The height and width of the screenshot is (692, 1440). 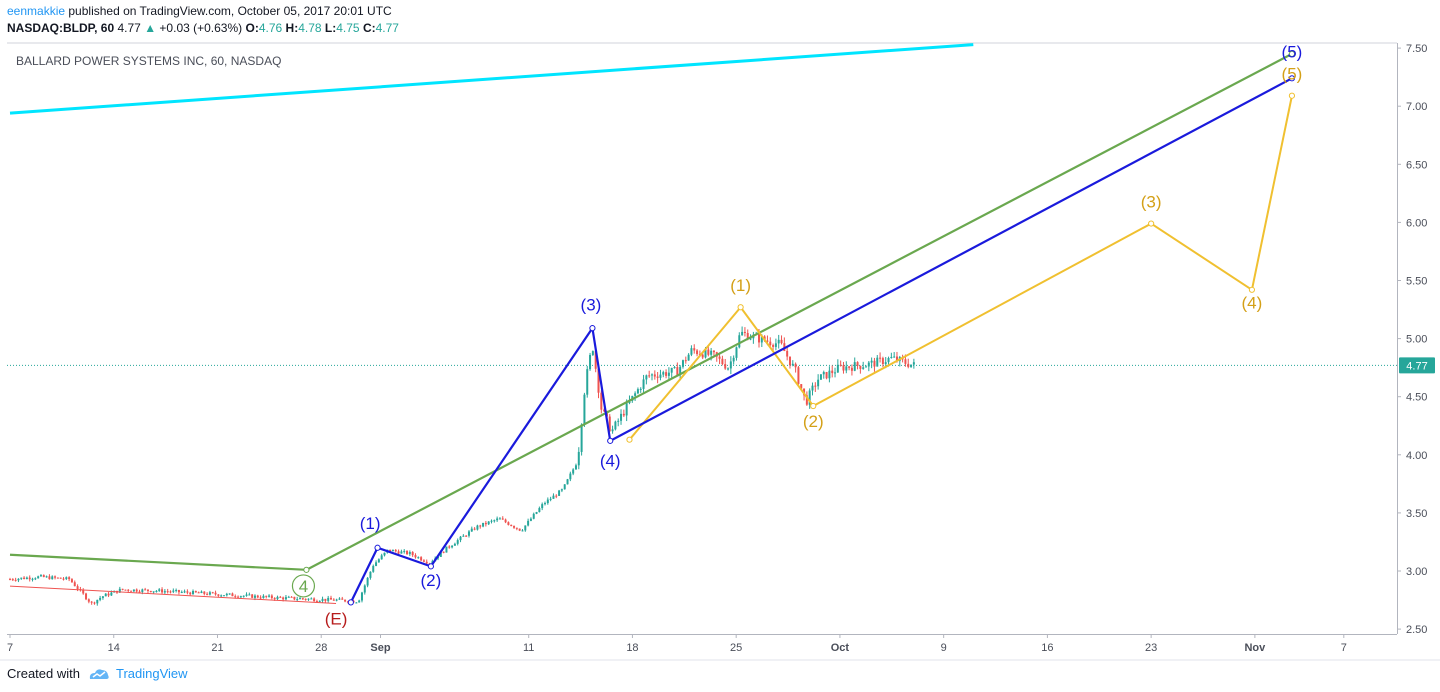 I want to click on y-tick-label: 5.50, so click(x=1416, y=282).